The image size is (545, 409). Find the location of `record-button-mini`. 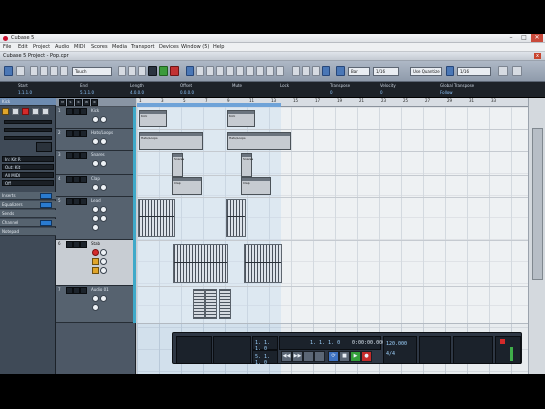

record-button-mini is located at coordinates (174, 71).